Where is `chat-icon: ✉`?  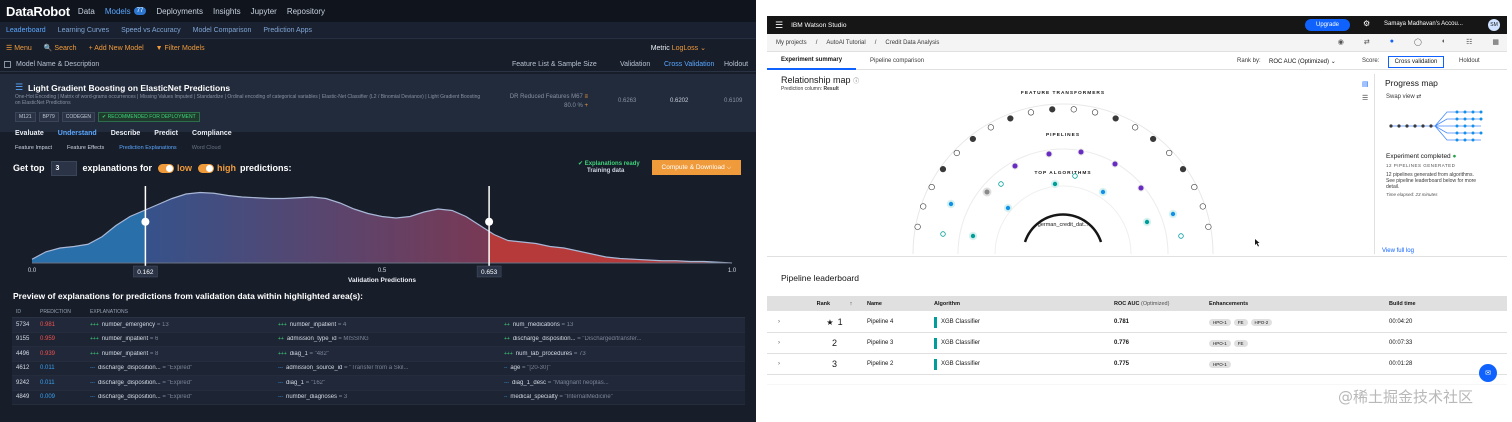 chat-icon: ✉ is located at coordinates (1488, 373).